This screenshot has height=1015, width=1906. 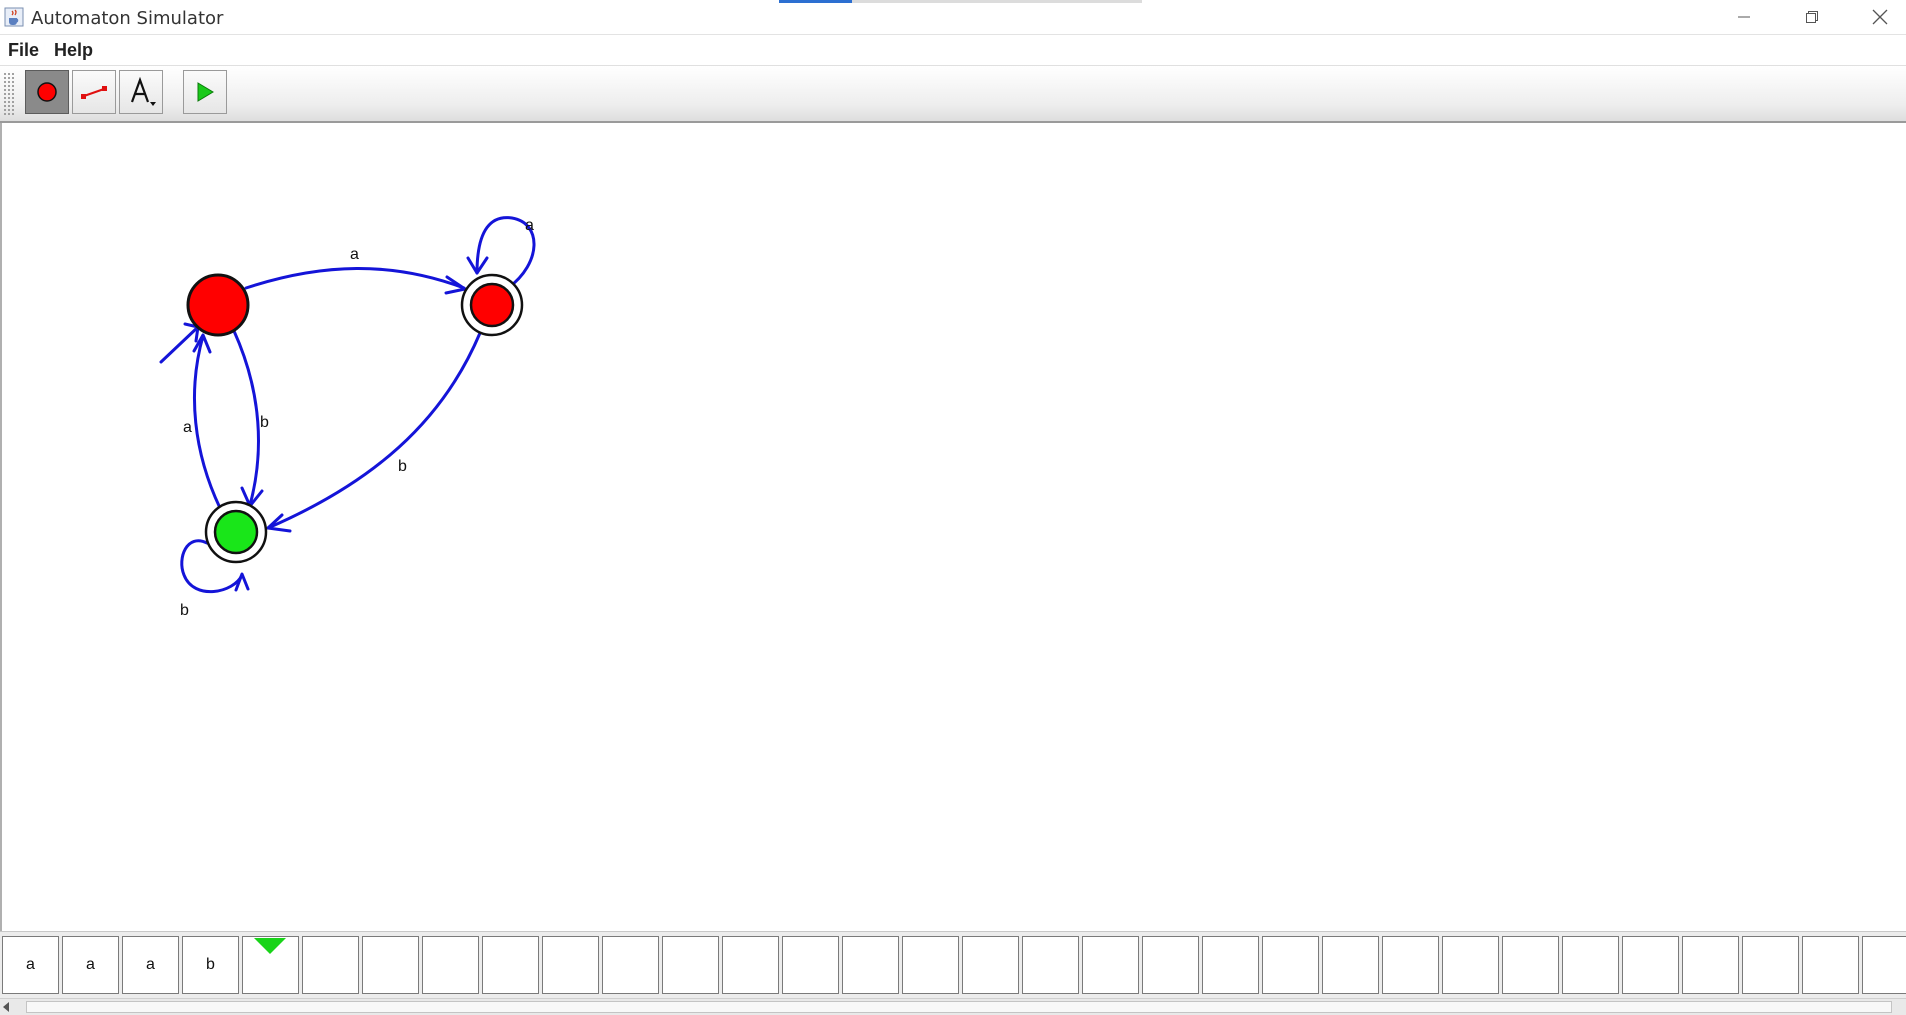 I want to click on minimize-icon, so click(x=1744, y=17).